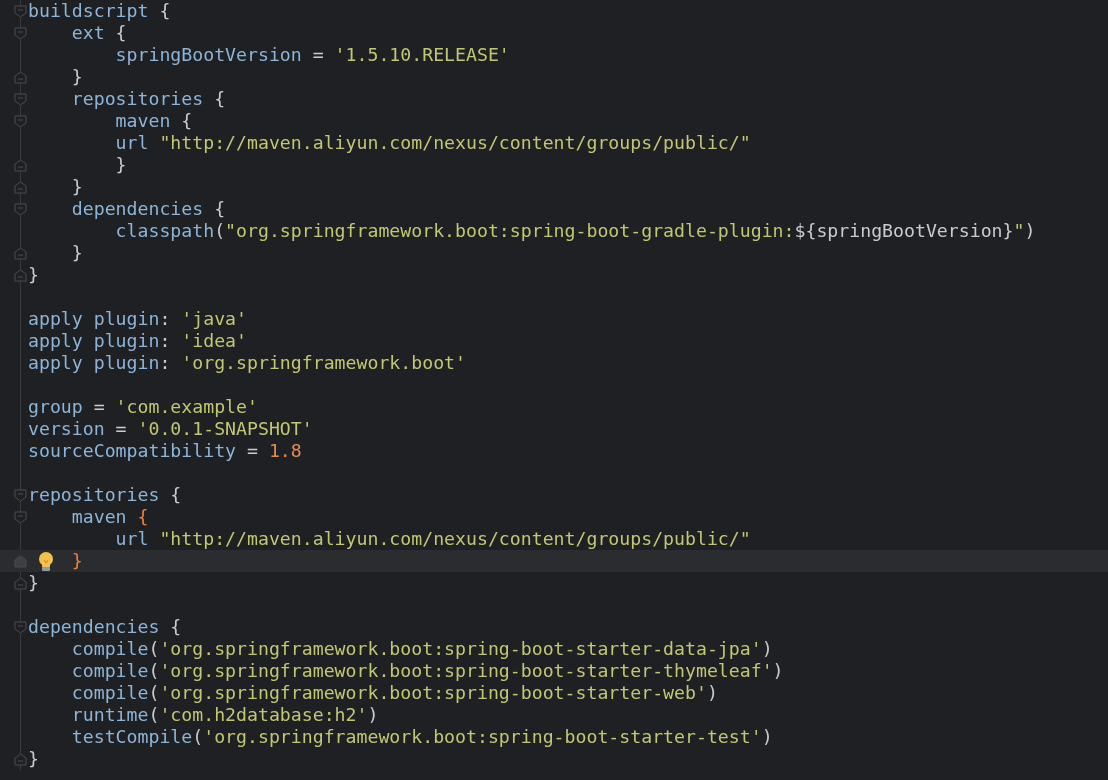 The height and width of the screenshot is (780, 1108). What do you see at coordinates (422, 649) in the screenshot?
I see `code-line: compile('org.springframework.boot:spring-boot-starter-data-jpa')` at bounding box center [422, 649].